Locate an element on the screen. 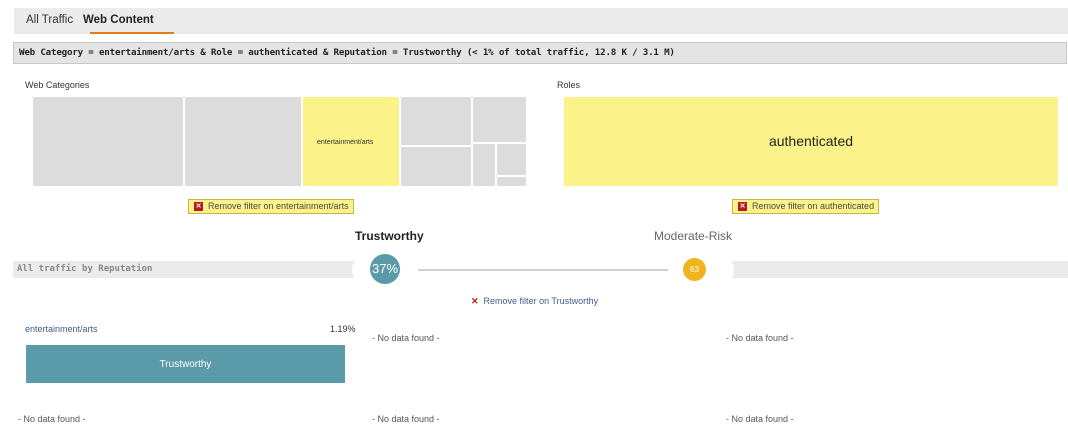  category-result-link: entertainment/arts is located at coordinates (61, 329).